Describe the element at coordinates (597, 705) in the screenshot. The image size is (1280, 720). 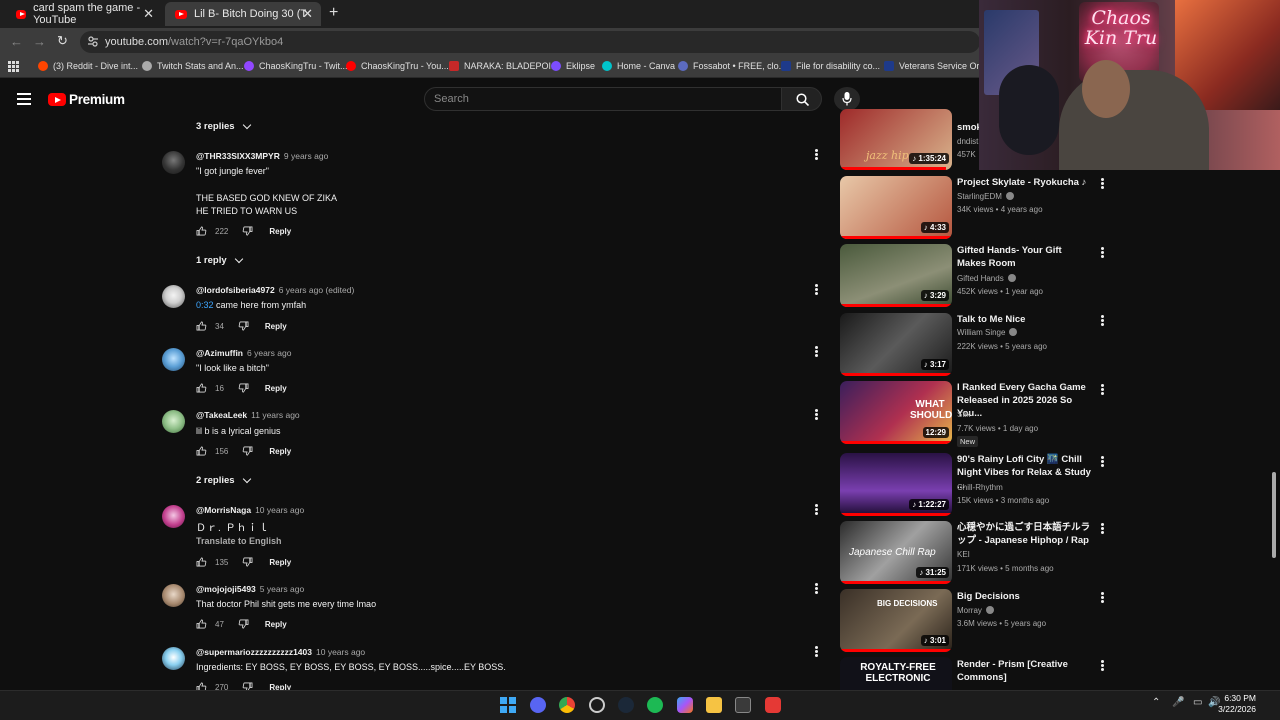
I see `obs-icon` at that location.